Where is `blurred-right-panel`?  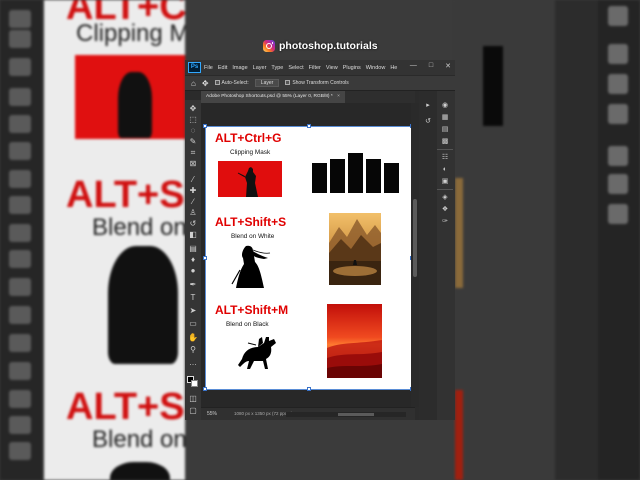 blurred-right-panel is located at coordinates (619, 240).